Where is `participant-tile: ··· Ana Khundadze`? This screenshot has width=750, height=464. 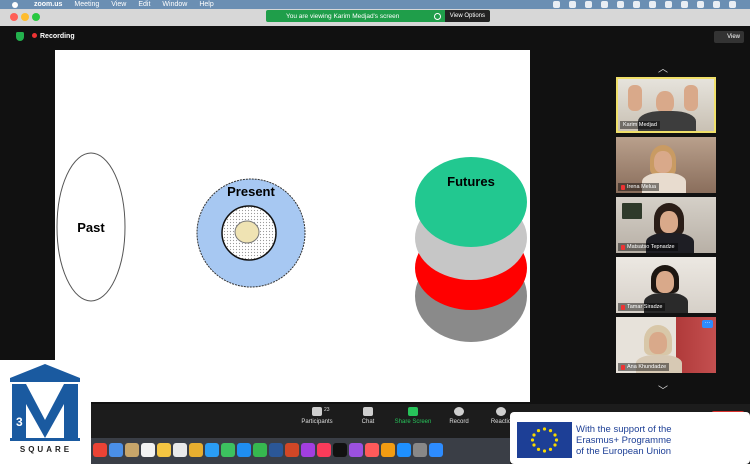 participant-tile: ··· Ana Khundadze is located at coordinates (666, 345).